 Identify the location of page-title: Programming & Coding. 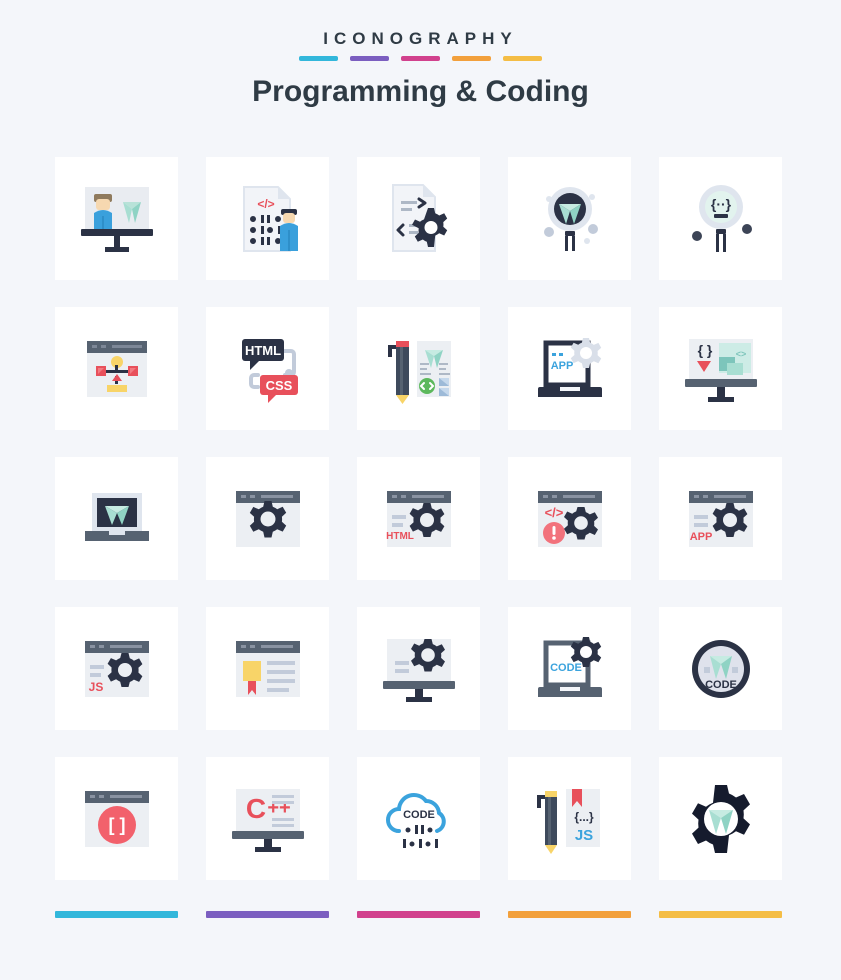
(420, 91).